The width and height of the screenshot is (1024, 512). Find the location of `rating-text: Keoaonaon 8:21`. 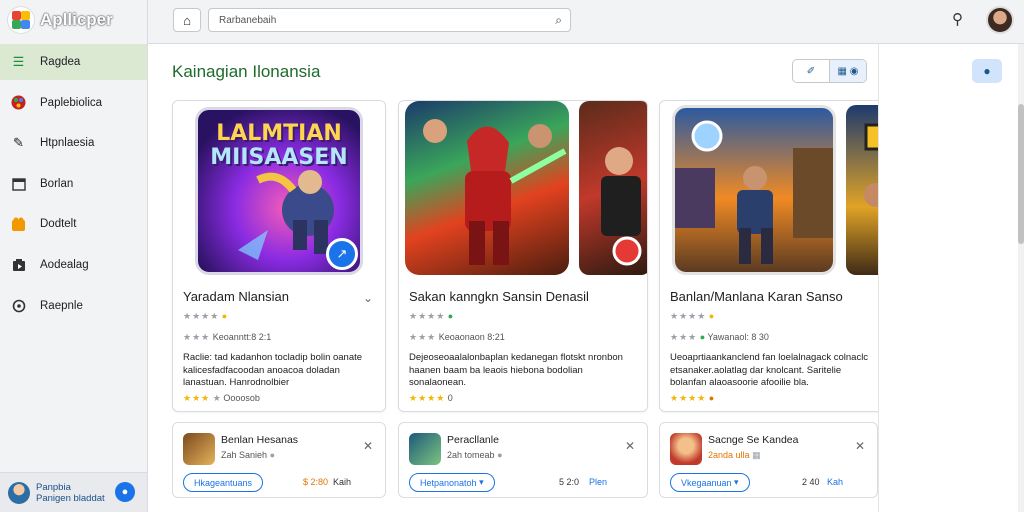

rating-text: Keoaonaon 8:21 is located at coordinates (471, 337).